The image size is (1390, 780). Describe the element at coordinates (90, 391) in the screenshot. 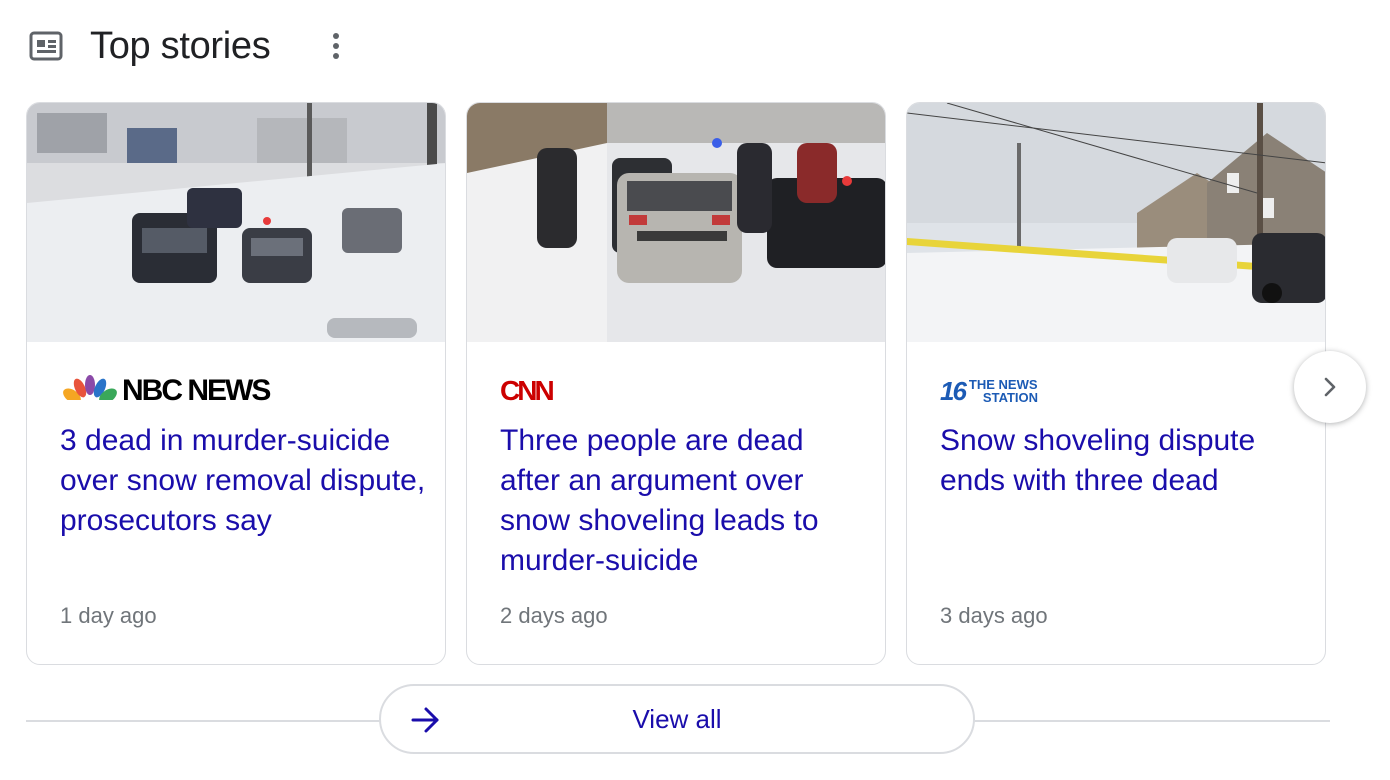

I see `nbc-peacock-icon` at that location.